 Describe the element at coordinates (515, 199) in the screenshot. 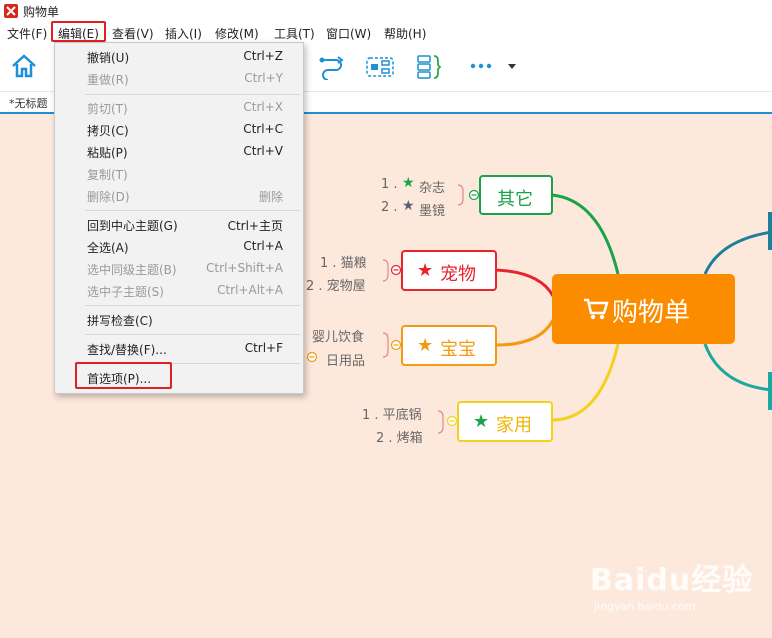

I see `topic-other-label: 其它` at that location.